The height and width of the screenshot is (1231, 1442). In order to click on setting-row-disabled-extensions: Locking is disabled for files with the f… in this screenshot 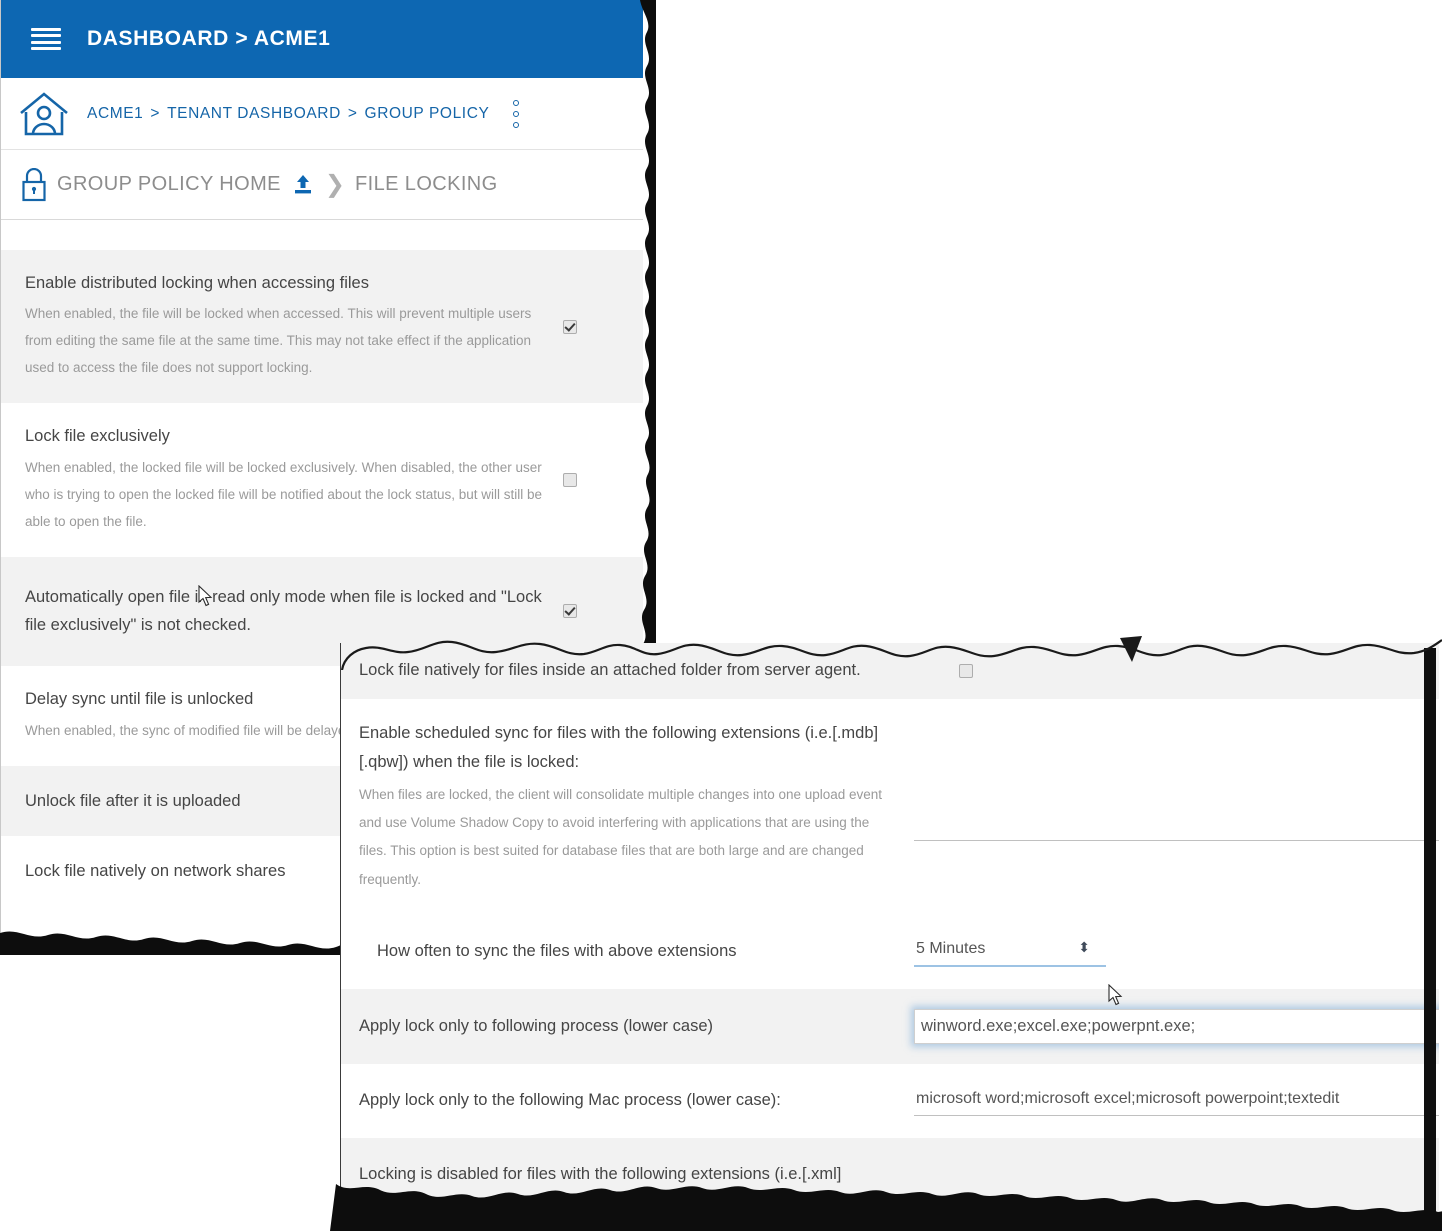, I will do `click(890, 1181)`.